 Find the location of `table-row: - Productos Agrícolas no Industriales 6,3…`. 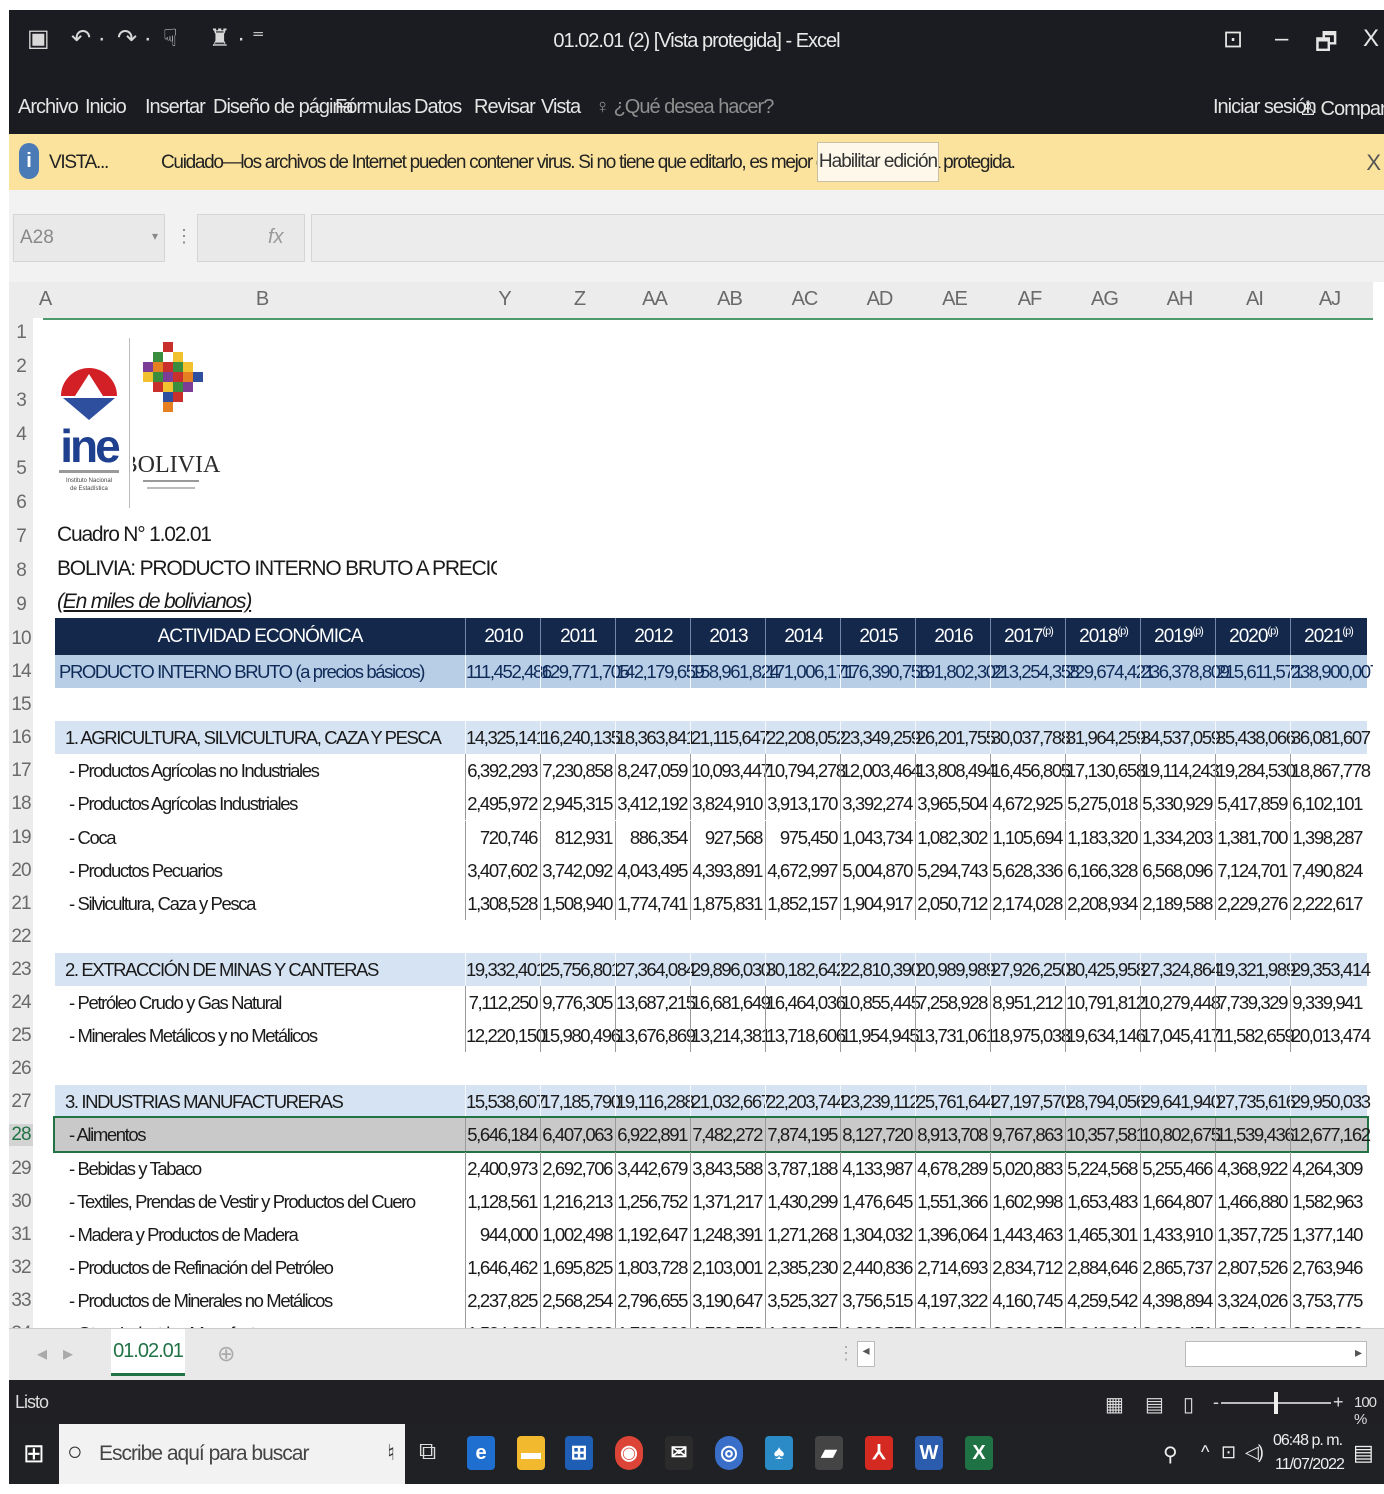

table-row: - Productos Agrícolas no Industriales 6,3… is located at coordinates (713, 771).